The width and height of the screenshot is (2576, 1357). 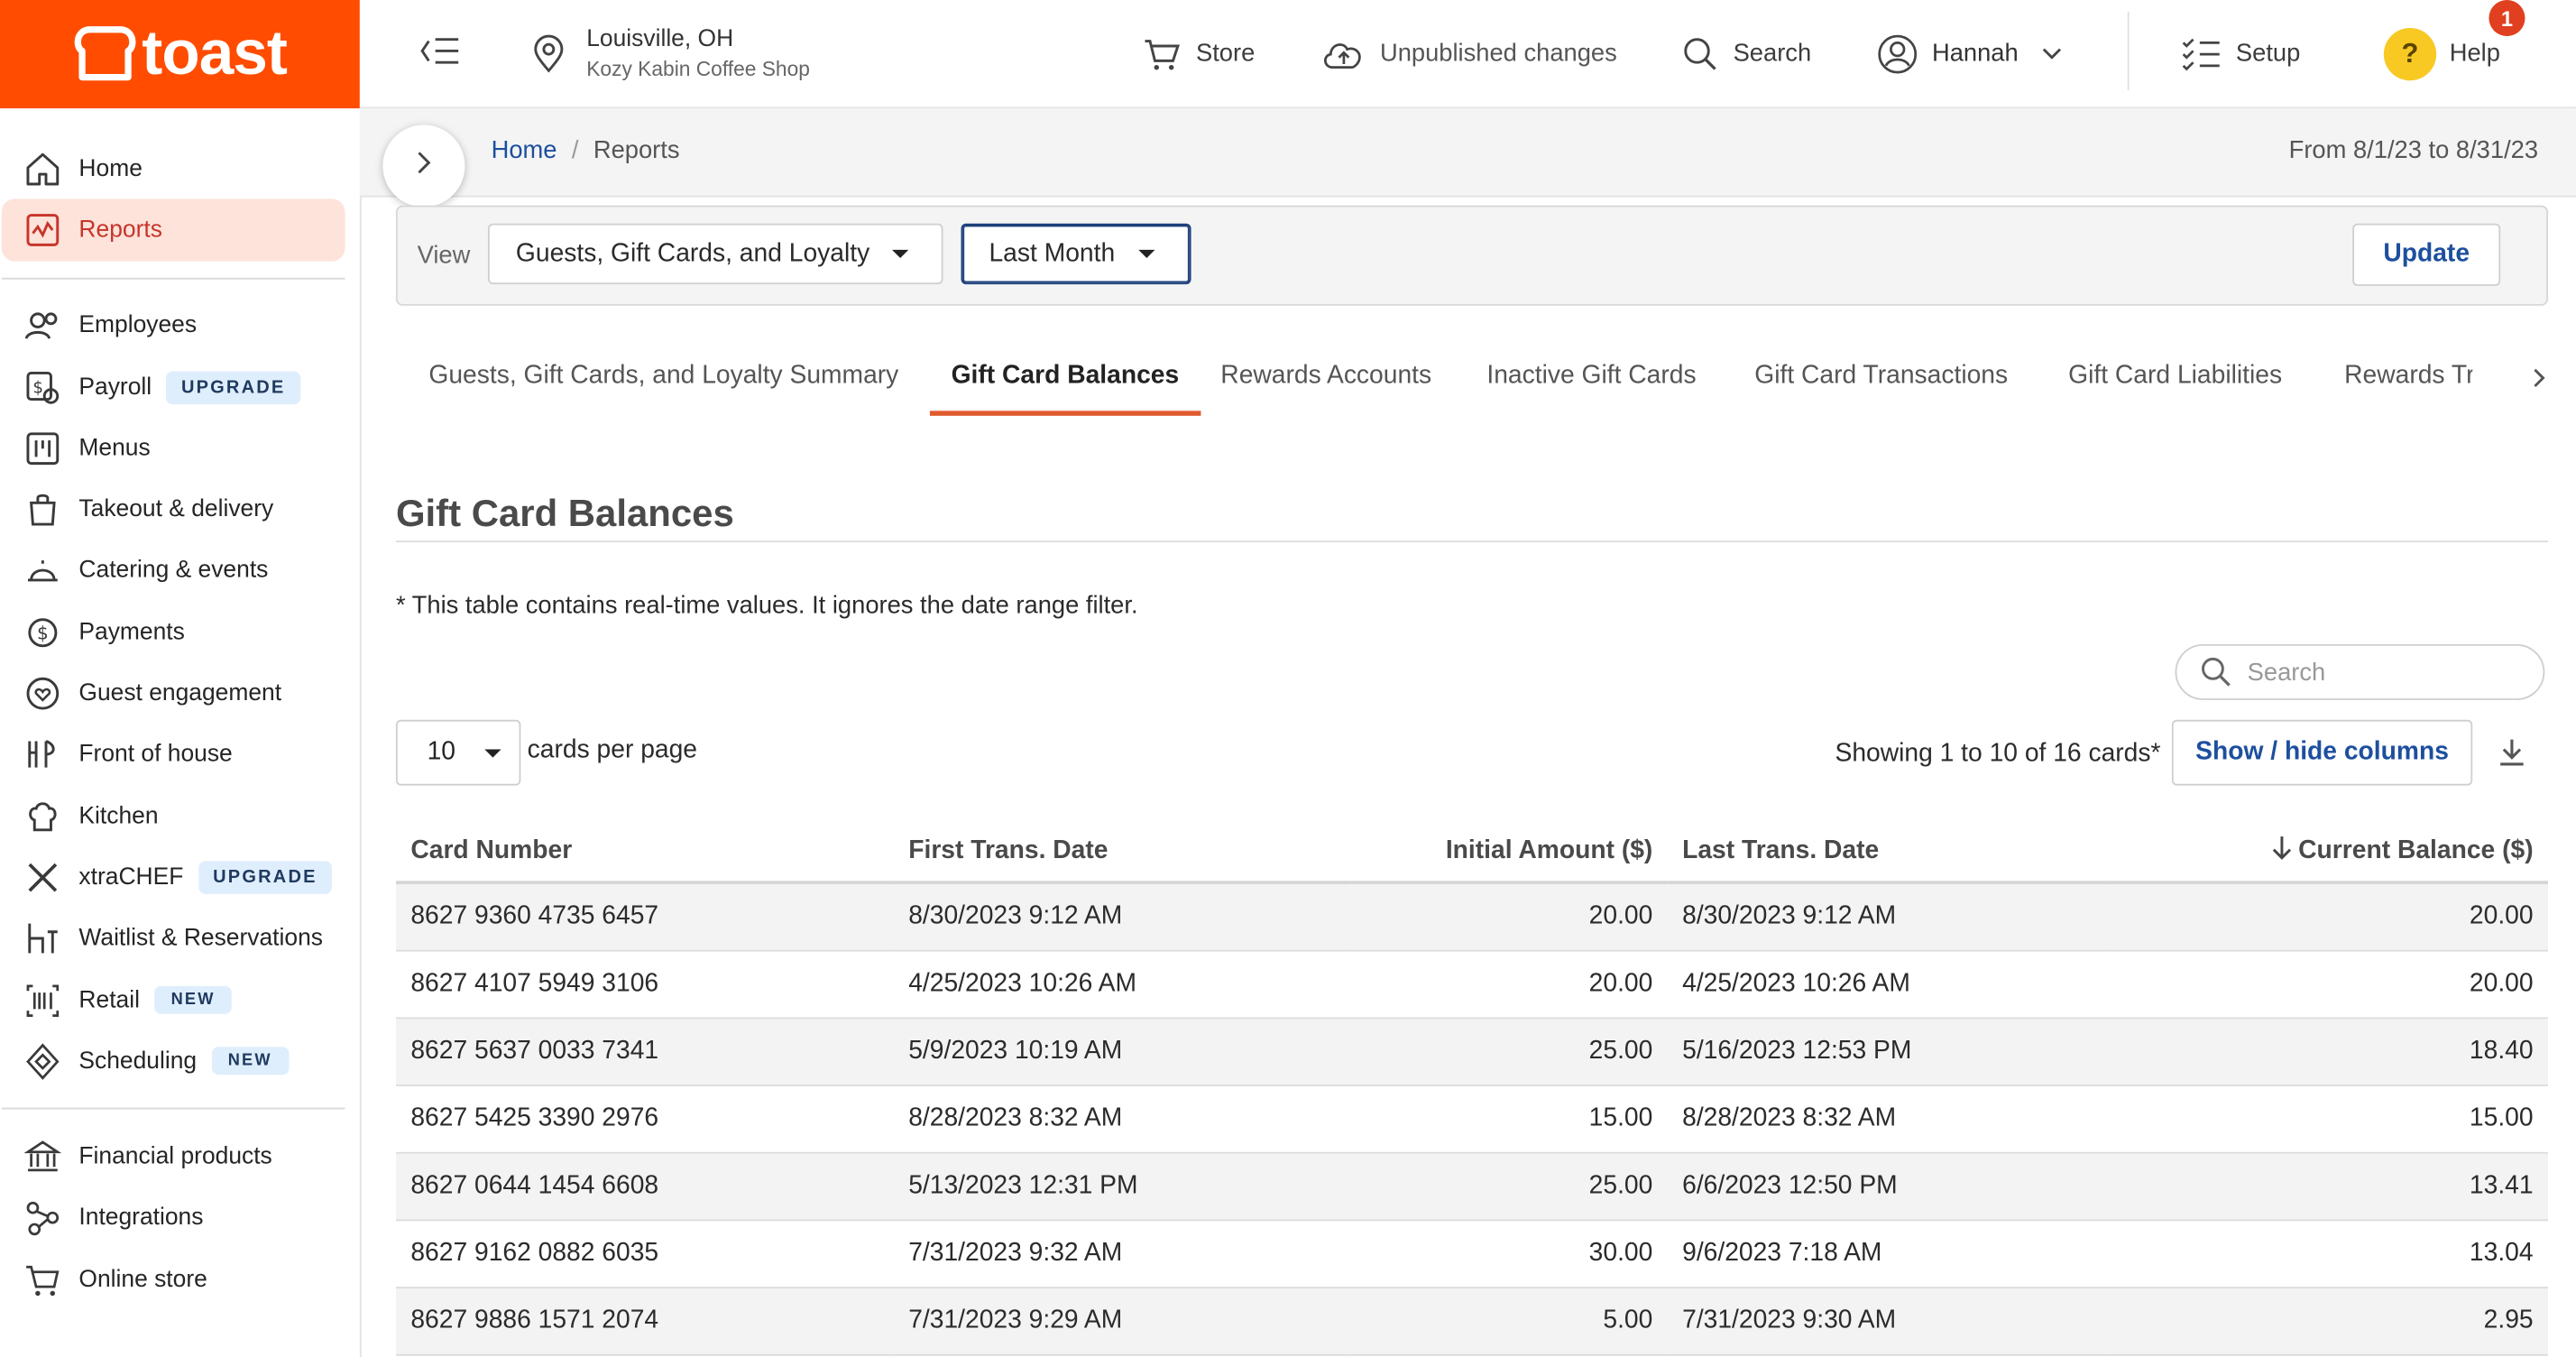 What do you see at coordinates (180, 938) in the screenshot?
I see `sidebar-item-waitlist: Waitlist & Reservations` at bounding box center [180, 938].